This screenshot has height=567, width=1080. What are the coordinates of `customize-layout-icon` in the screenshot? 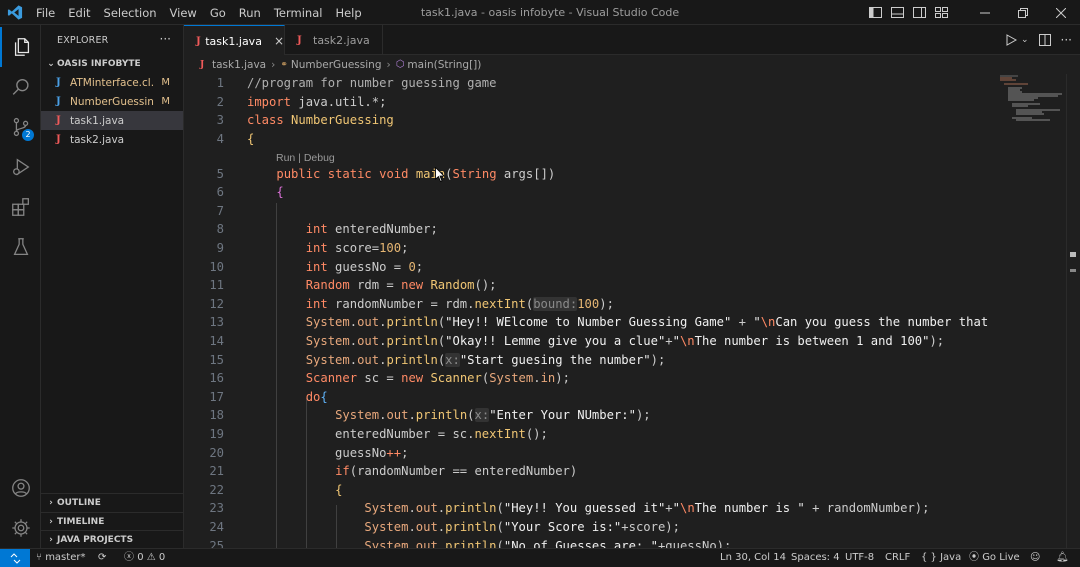 It's located at (941, 12).